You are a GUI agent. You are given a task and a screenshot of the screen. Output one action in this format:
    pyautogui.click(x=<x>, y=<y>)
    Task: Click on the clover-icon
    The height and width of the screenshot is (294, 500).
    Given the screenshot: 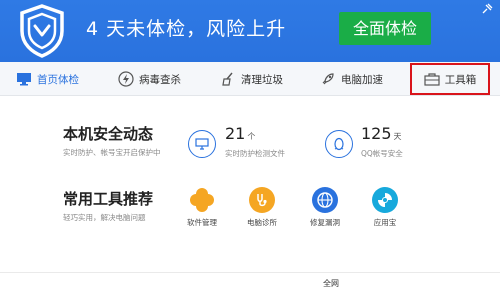 What is the action you would take?
    pyautogui.click(x=202, y=200)
    